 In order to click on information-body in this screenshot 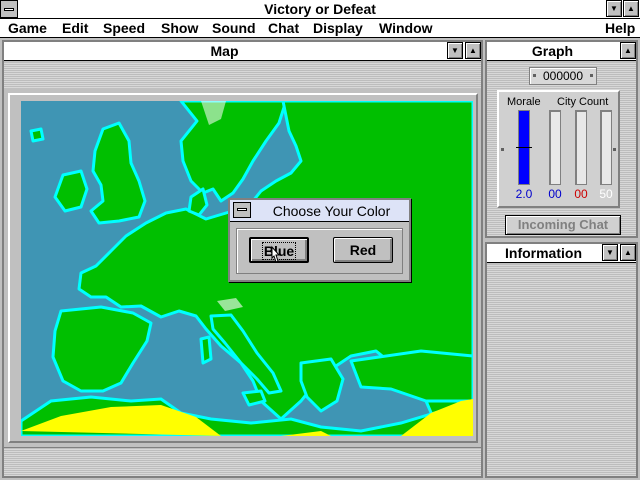, I will do `click(561, 370)`.